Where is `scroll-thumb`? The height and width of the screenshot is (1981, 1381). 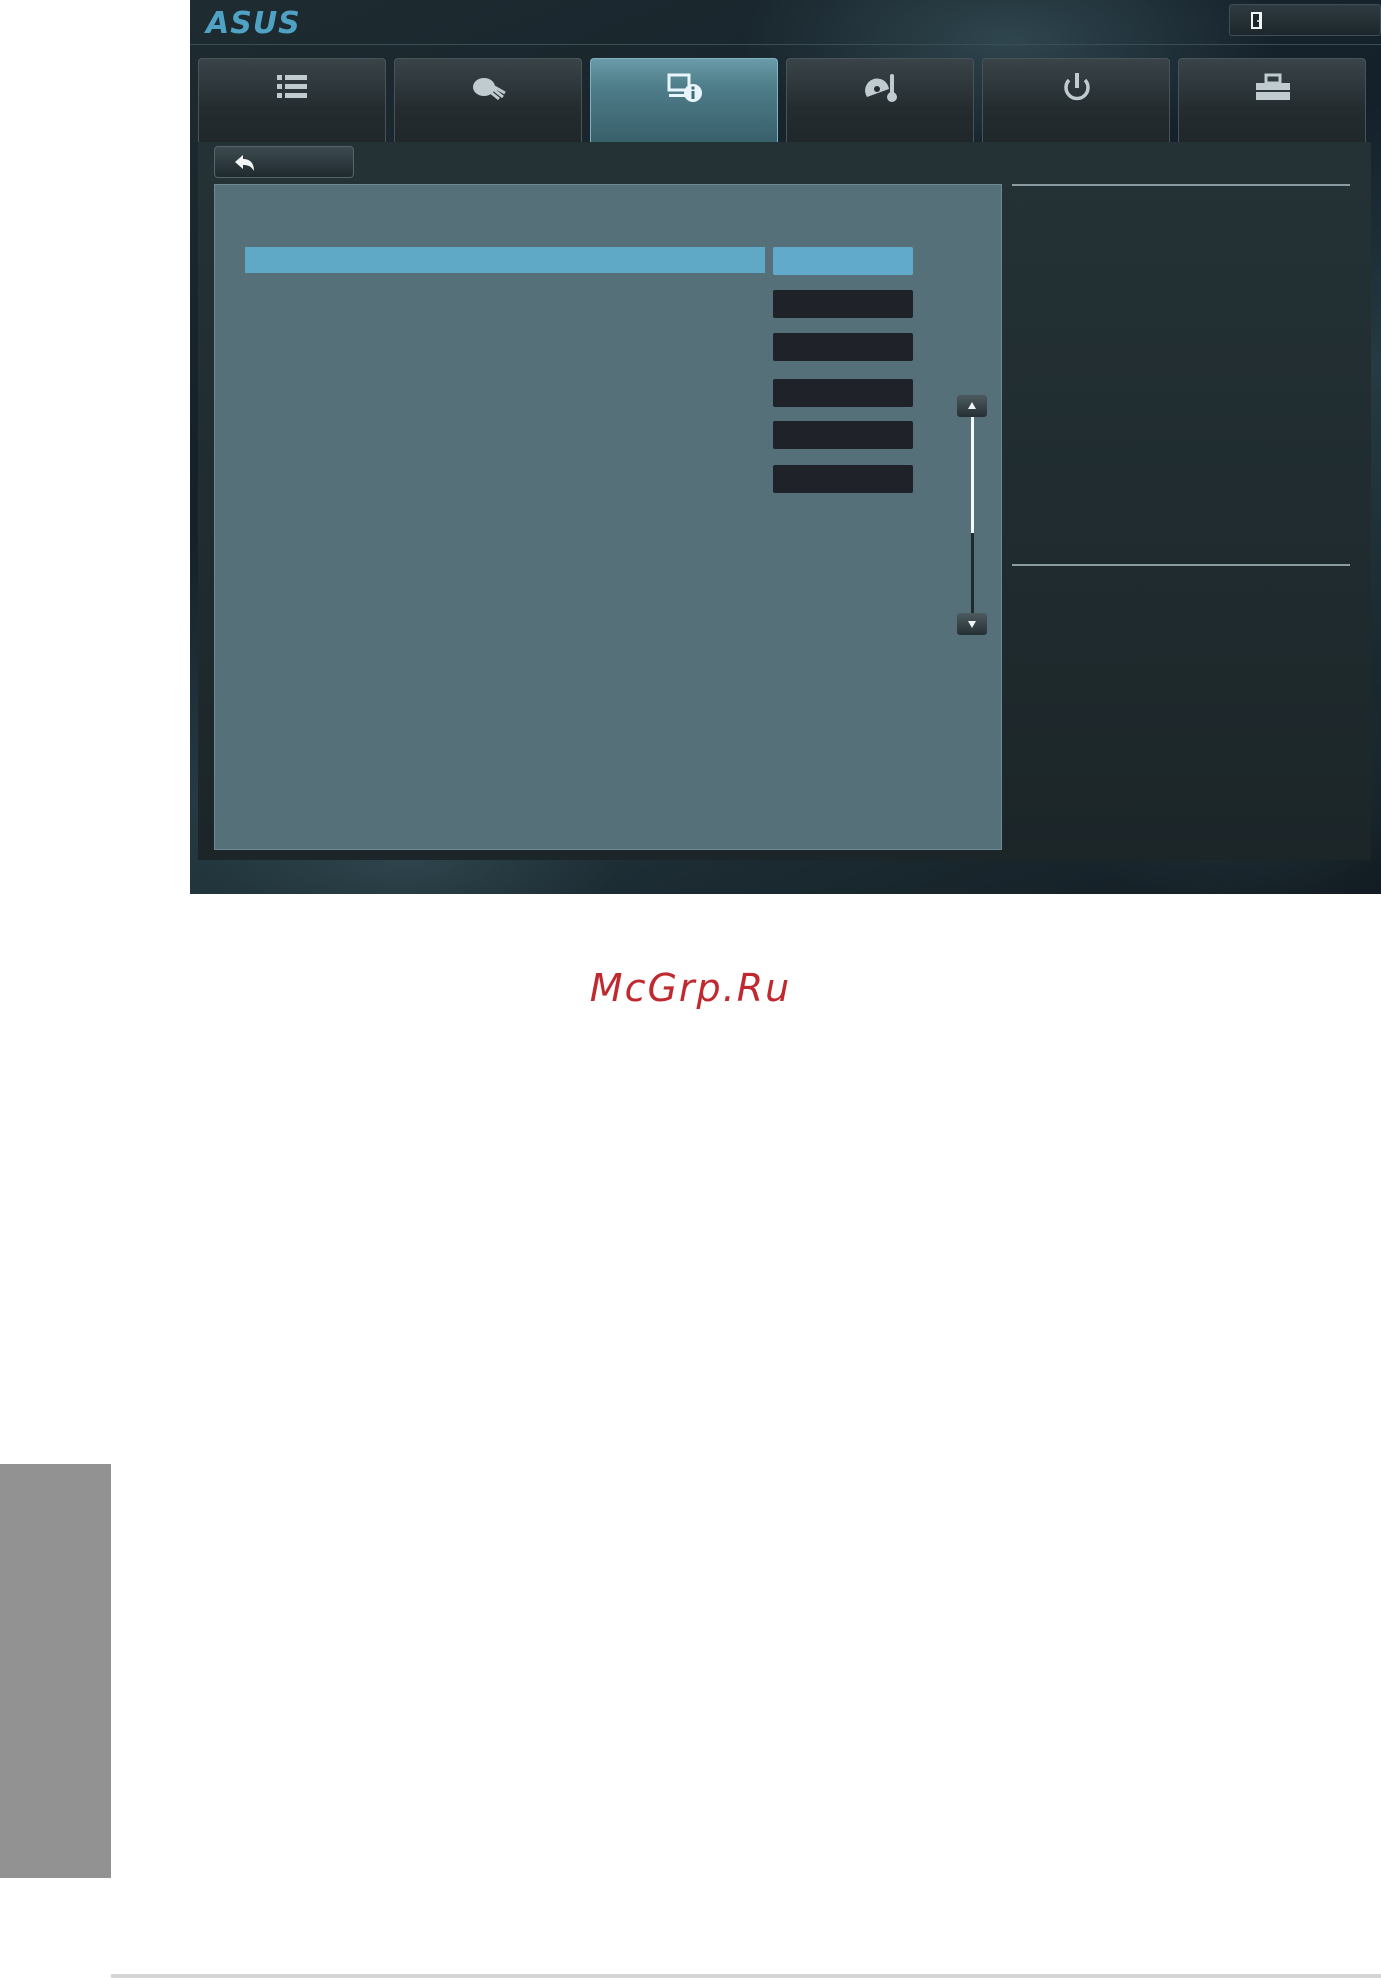
scroll-thumb is located at coordinates (972, 475).